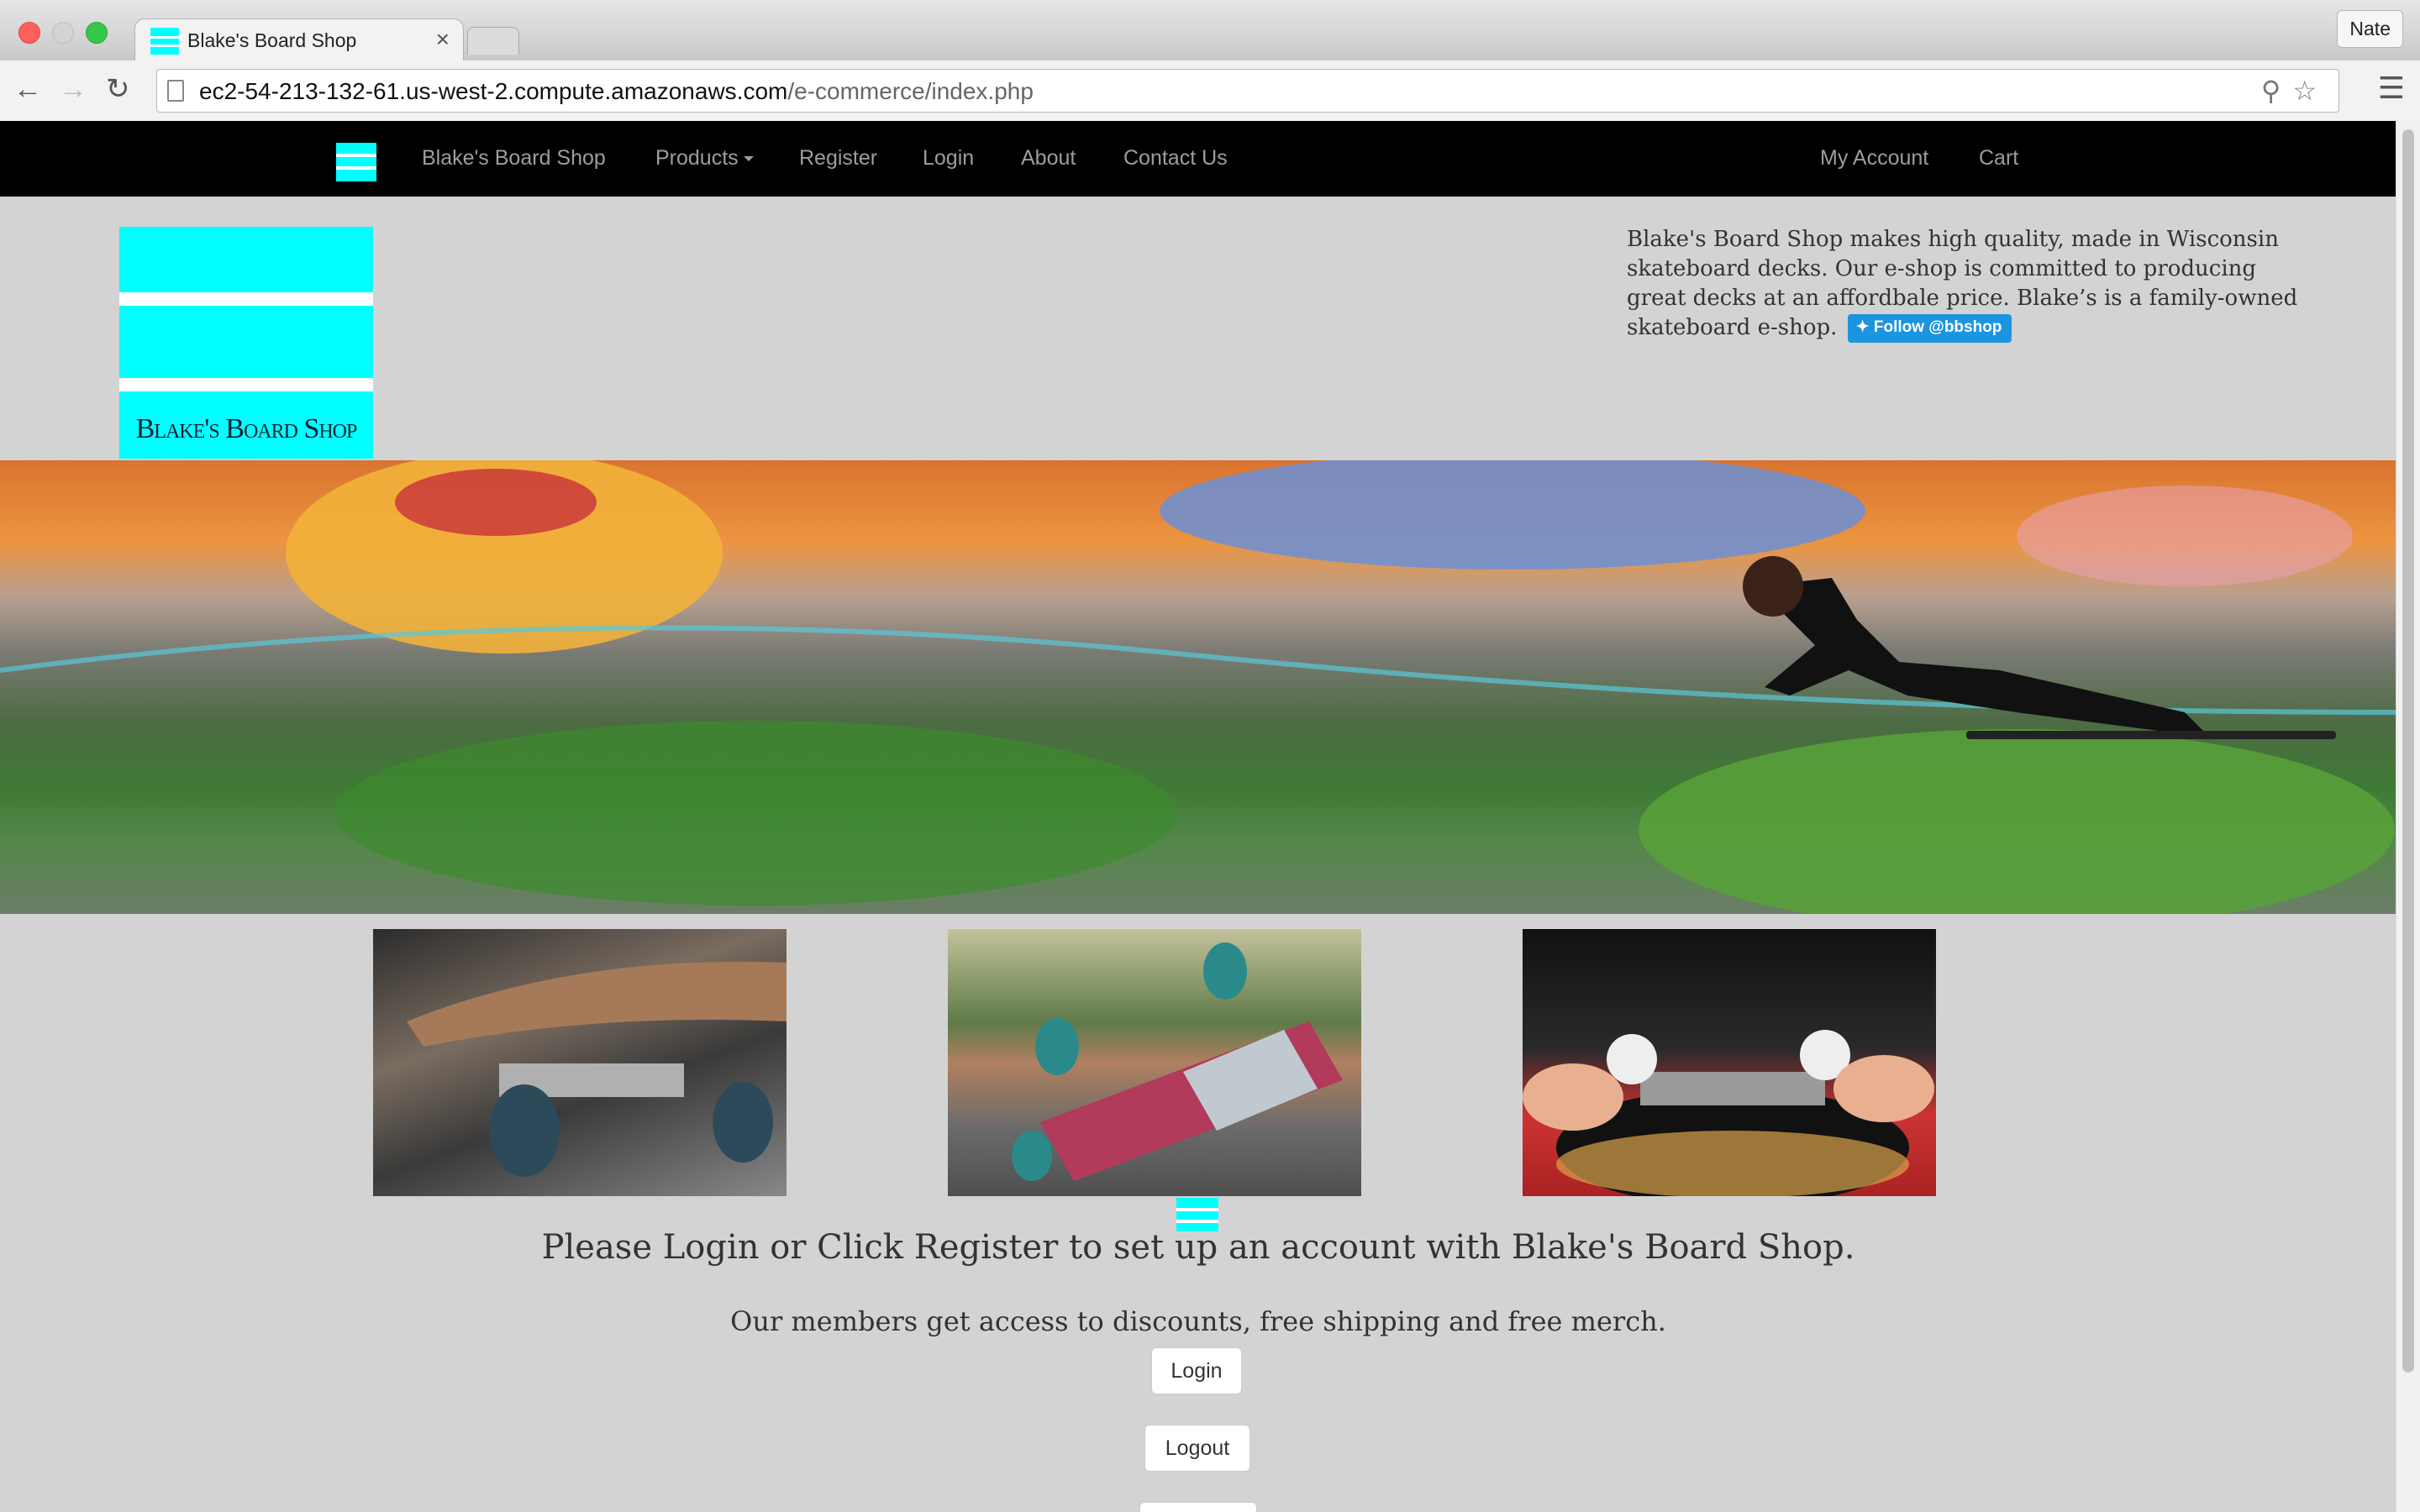  I want to click on scrollbar-thumb, so click(2408, 751).